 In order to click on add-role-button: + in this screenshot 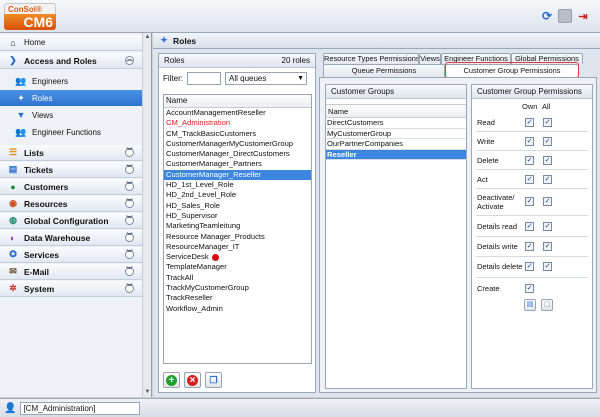, I will do `click(171, 380)`.